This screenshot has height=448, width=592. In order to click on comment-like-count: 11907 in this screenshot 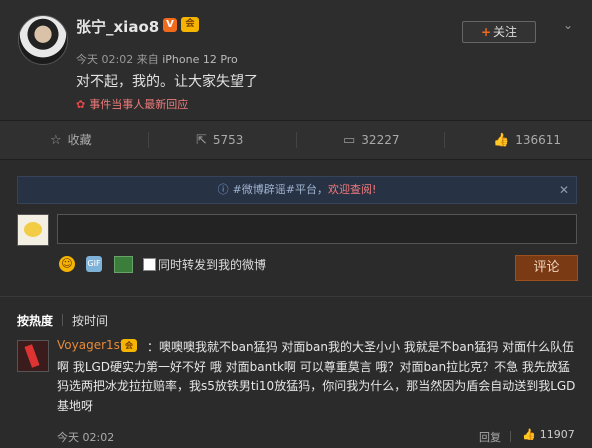, I will do `click(557, 434)`.